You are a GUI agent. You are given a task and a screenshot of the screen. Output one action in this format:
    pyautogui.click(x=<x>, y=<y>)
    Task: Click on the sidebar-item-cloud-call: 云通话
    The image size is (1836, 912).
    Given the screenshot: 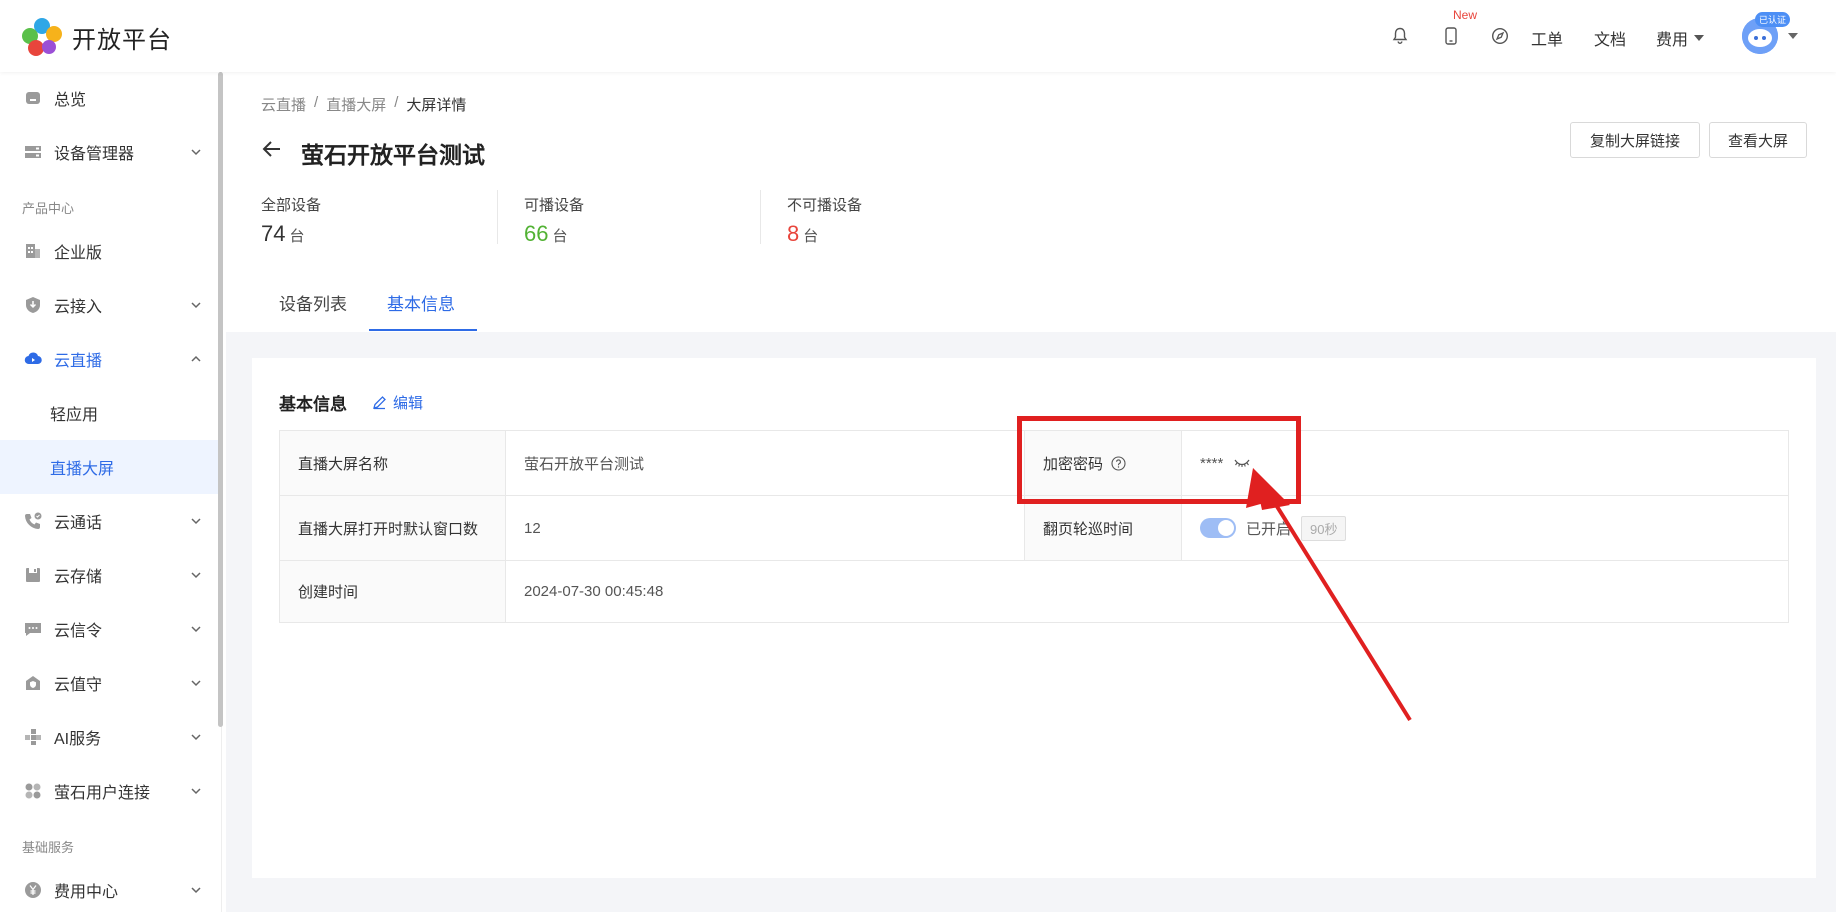 What is the action you would take?
    pyautogui.click(x=109, y=521)
    